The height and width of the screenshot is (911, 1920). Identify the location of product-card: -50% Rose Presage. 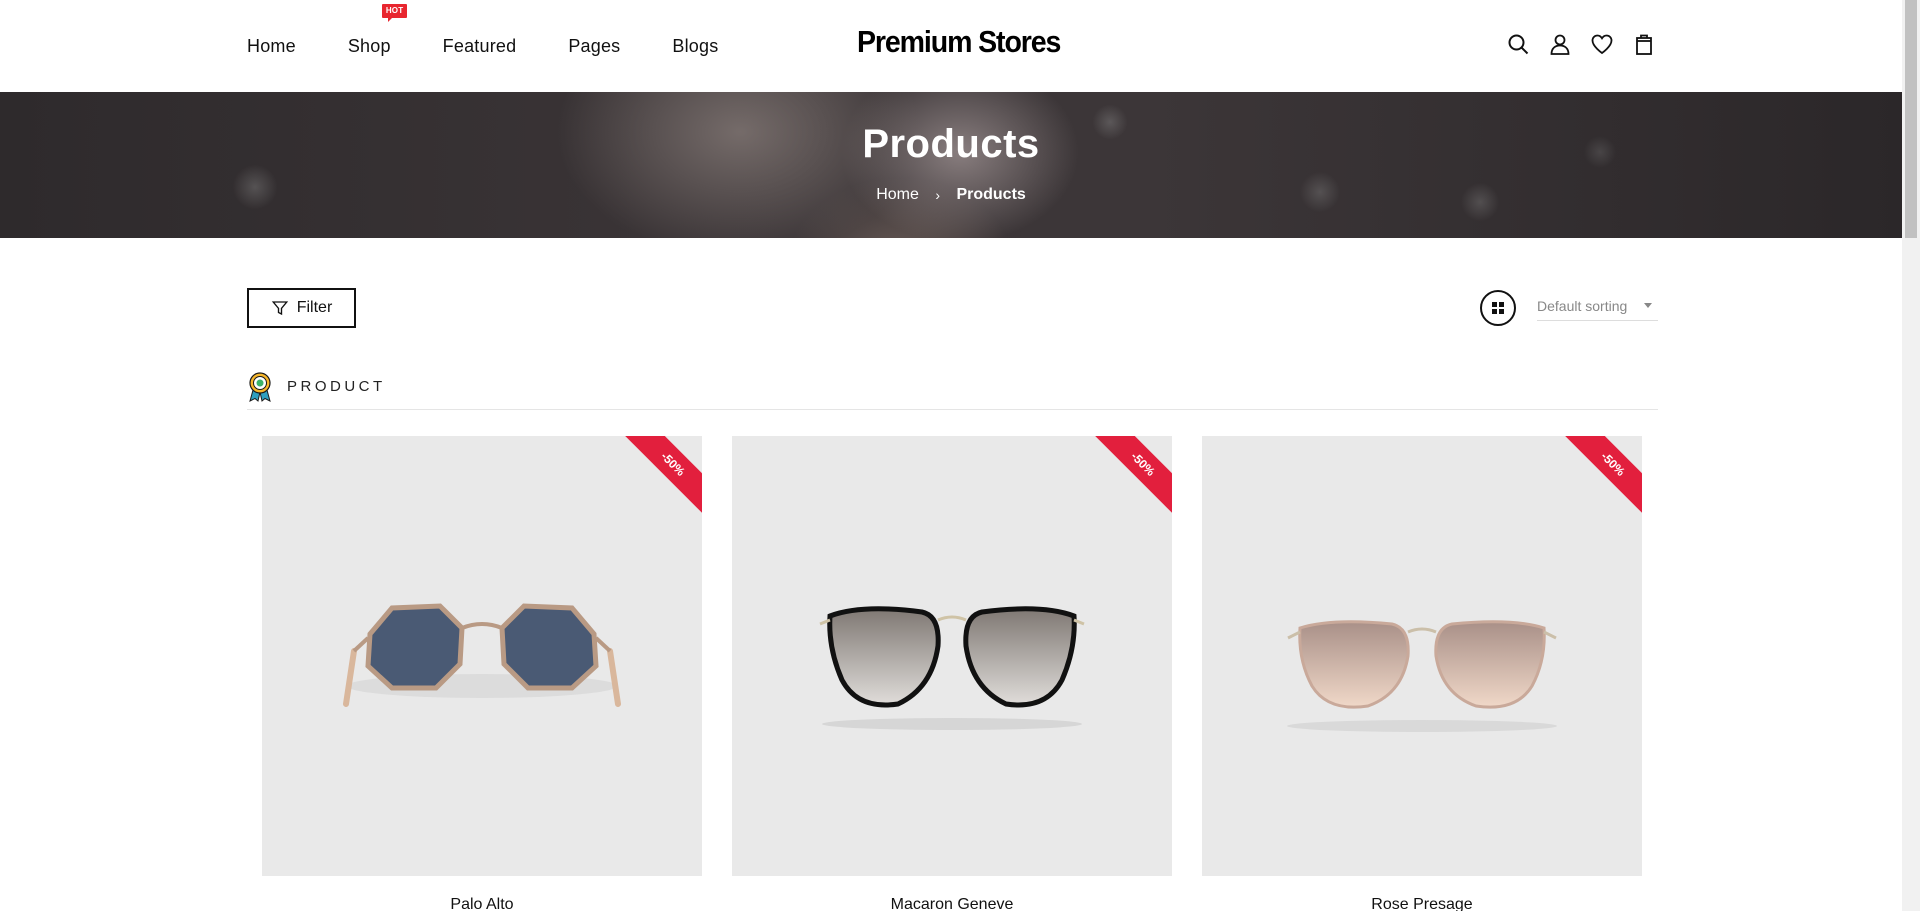
(1422, 673).